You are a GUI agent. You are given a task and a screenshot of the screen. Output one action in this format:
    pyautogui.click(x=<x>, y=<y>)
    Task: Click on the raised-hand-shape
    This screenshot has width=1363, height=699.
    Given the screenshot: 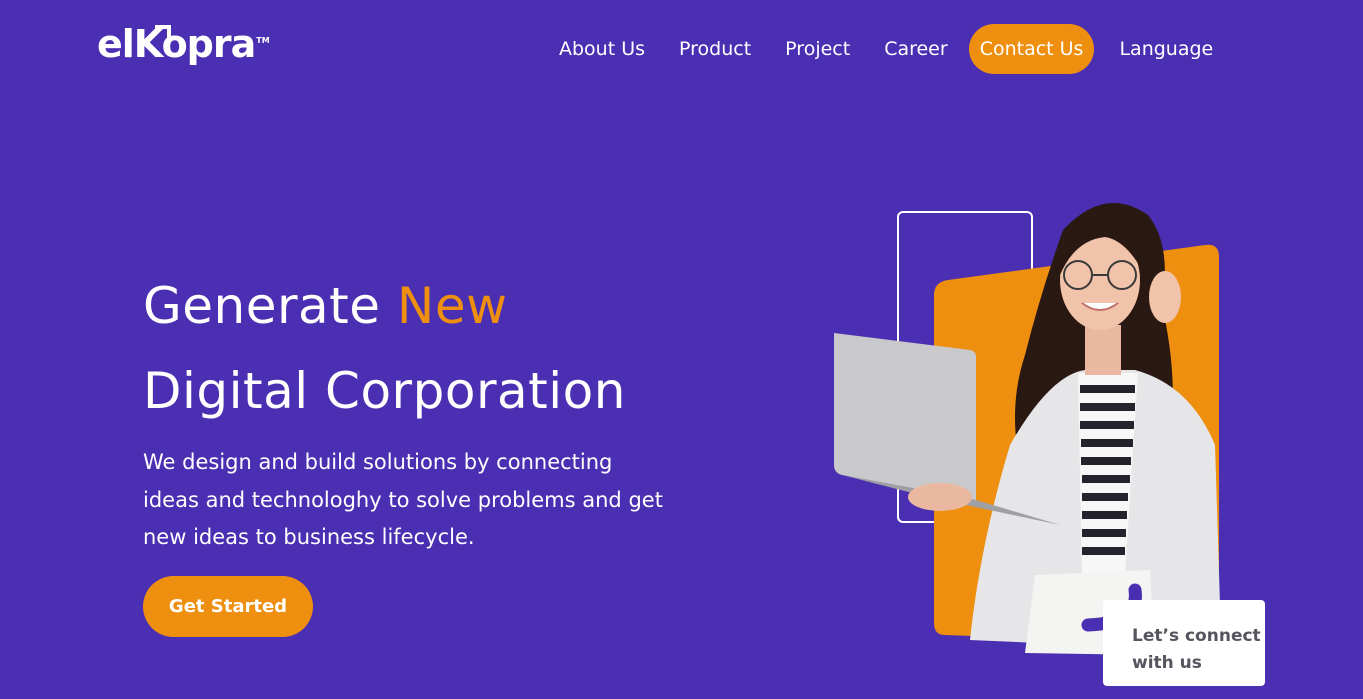 What is the action you would take?
    pyautogui.click(x=1165, y=297)
    